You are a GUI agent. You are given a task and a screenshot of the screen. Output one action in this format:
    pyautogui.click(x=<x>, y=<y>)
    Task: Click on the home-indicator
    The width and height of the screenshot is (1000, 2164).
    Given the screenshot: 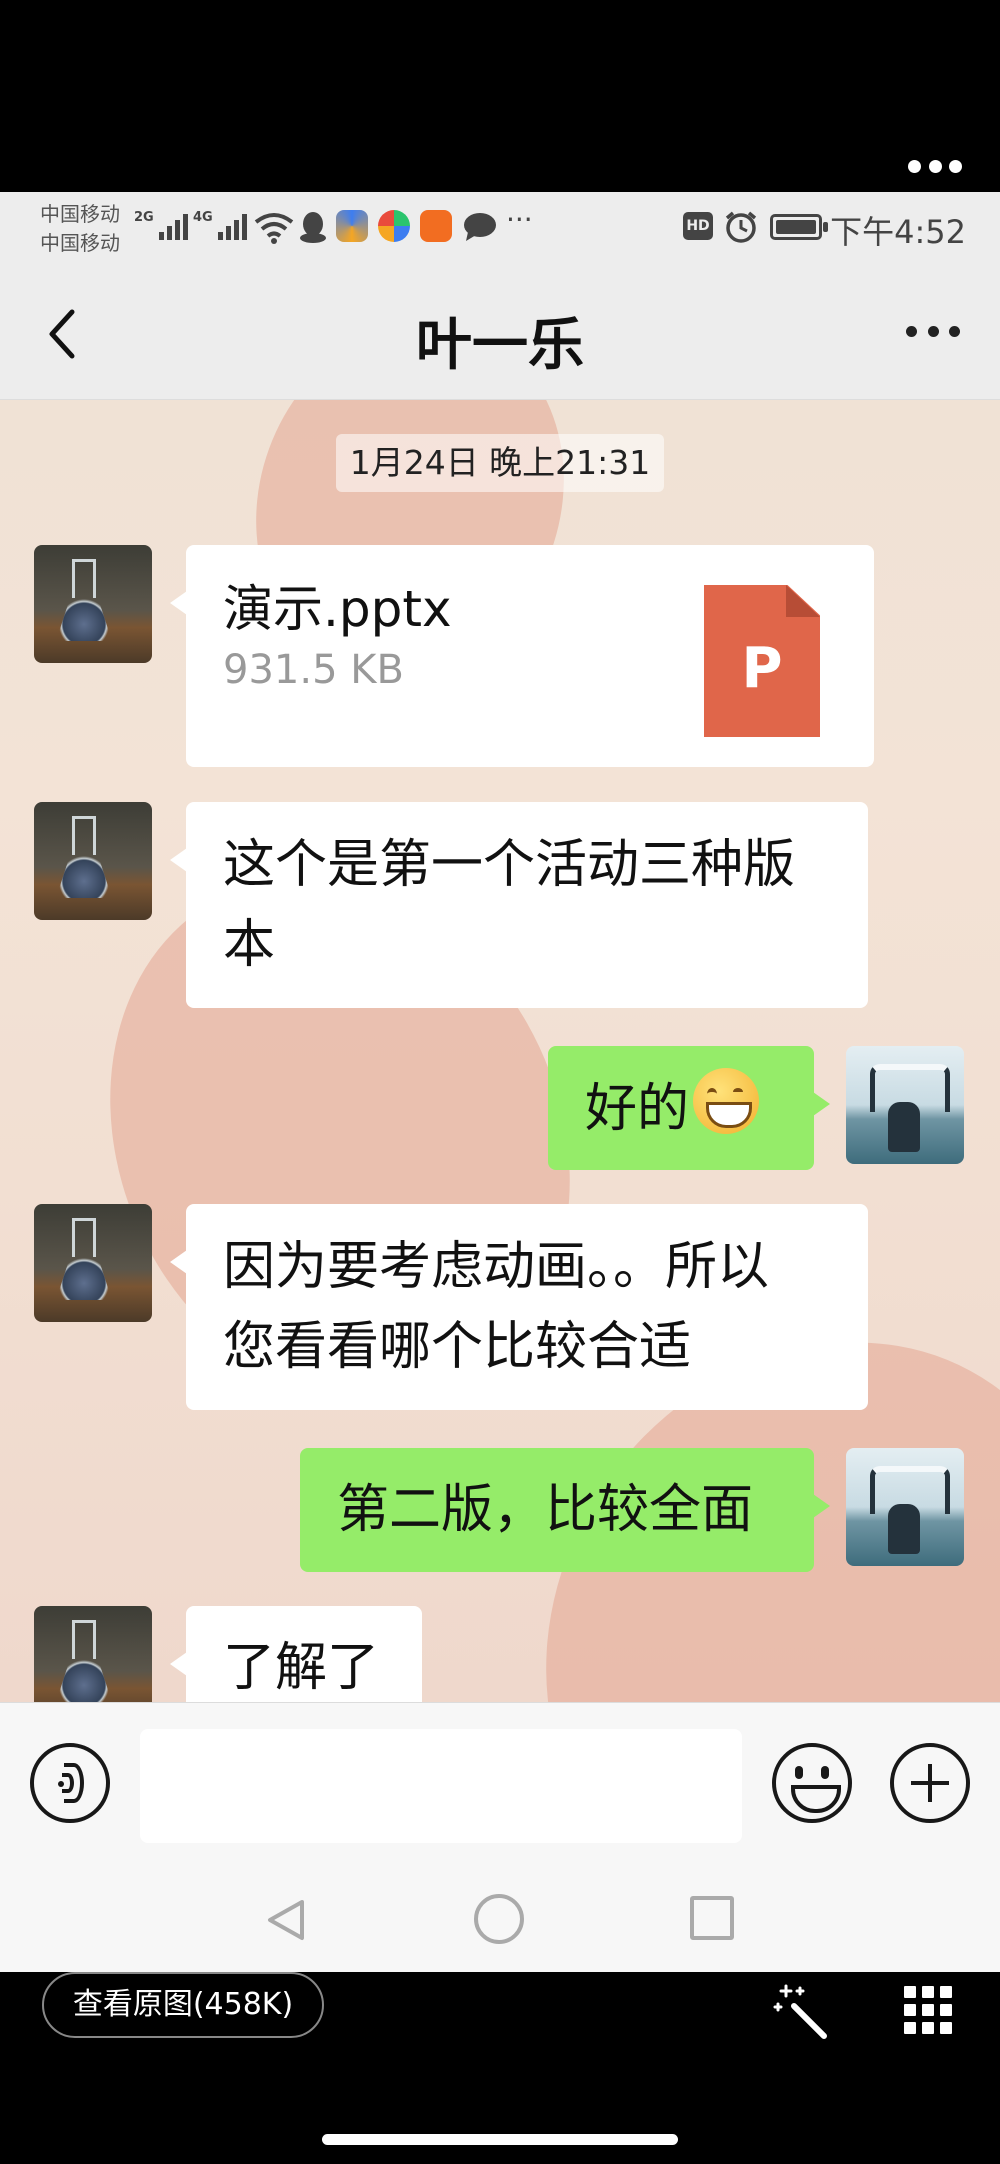 What is the action you would take?
    pyautogui.click(x=500, y=2139)
    